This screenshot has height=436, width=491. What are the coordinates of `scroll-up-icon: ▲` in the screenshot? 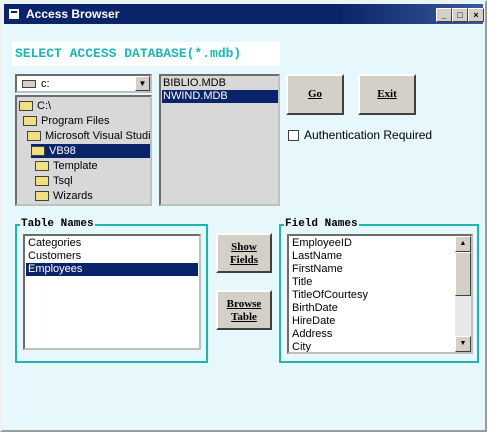 It's located at (463, 244).